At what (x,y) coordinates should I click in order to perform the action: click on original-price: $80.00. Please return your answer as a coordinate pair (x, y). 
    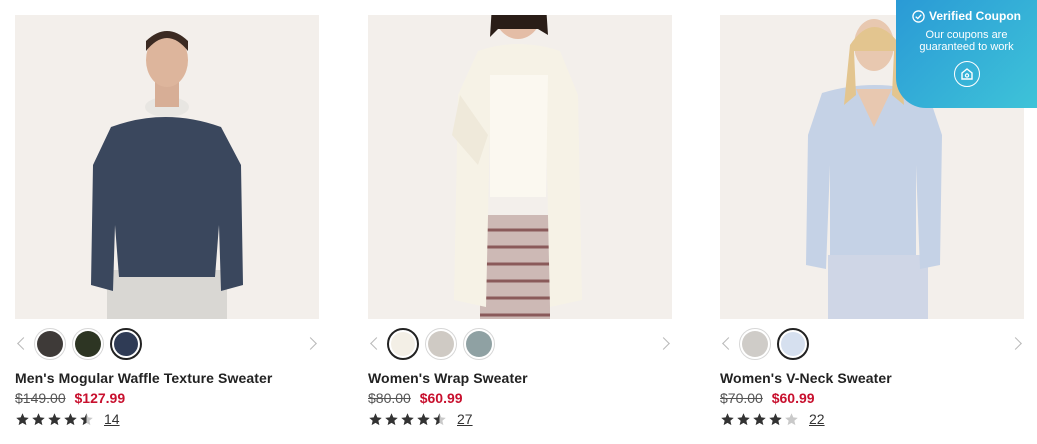
    Looking at the image, I should click on (389, 398).